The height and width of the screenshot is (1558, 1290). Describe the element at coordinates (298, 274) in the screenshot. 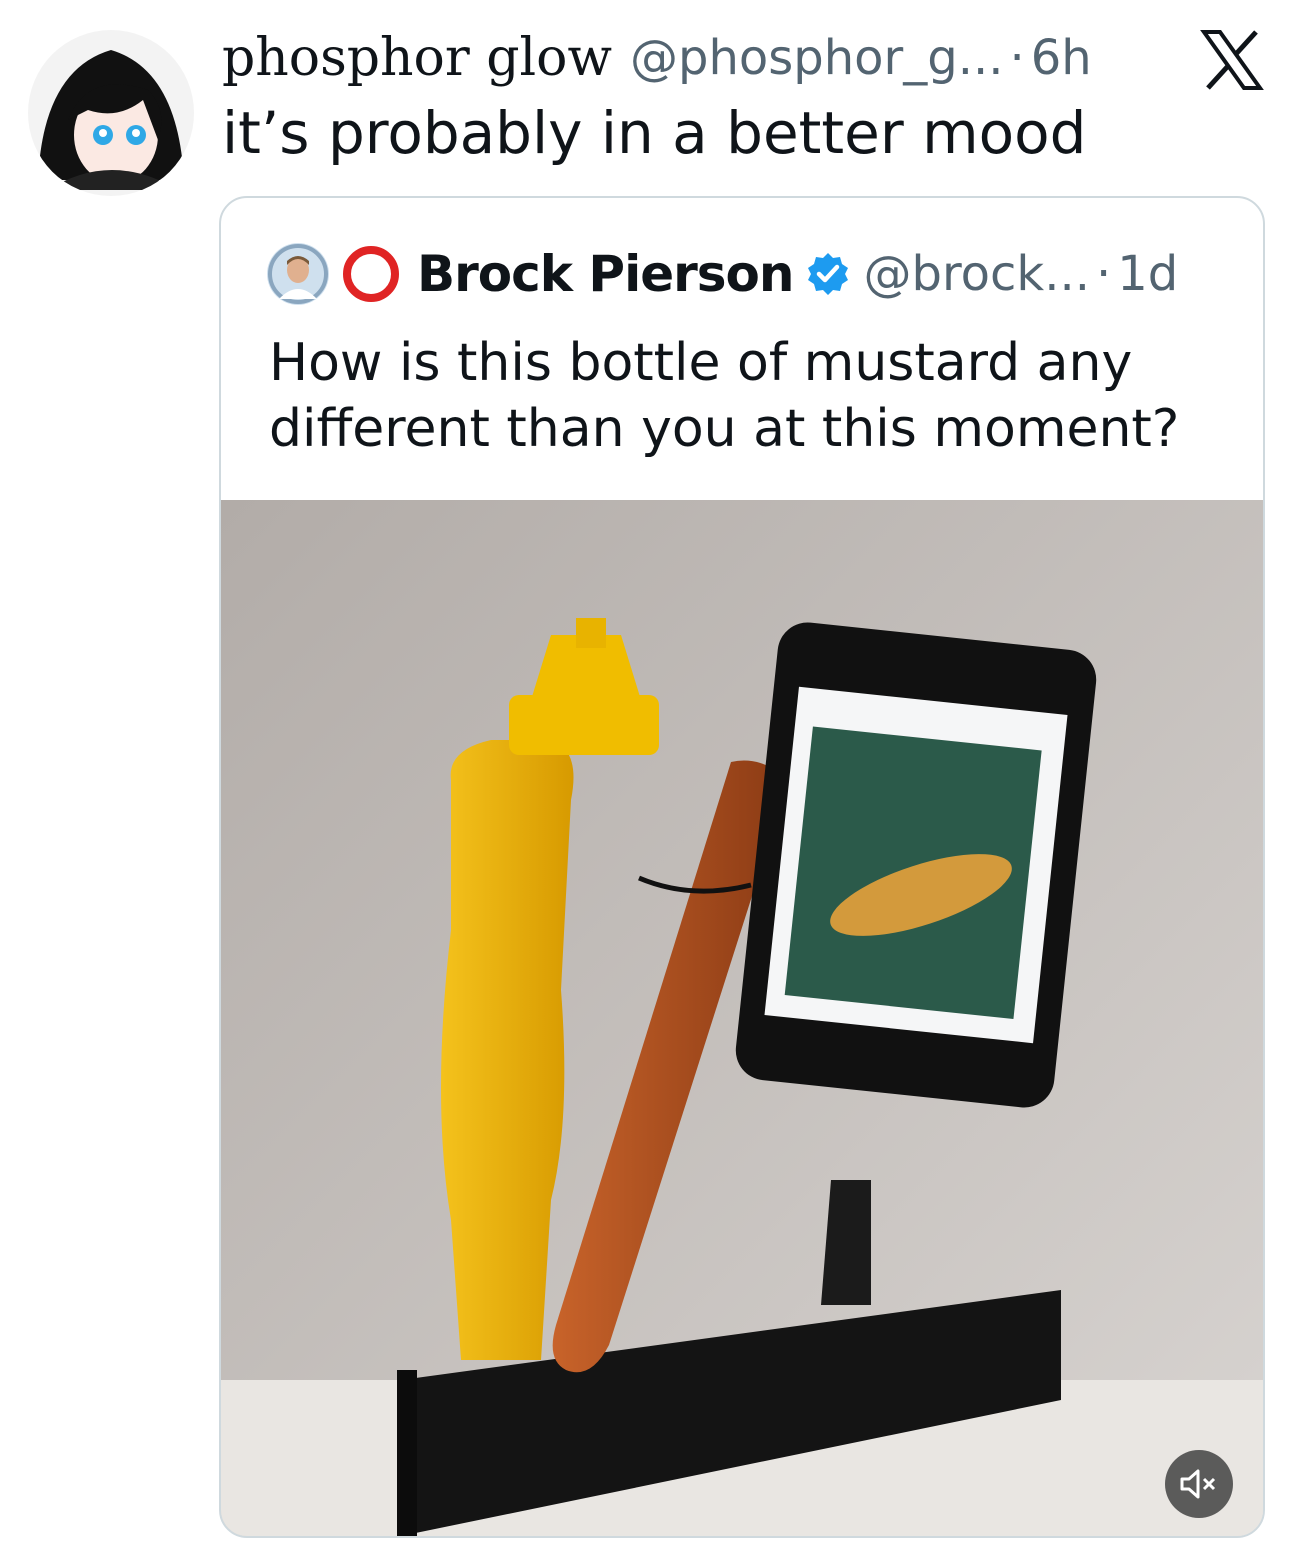

I see `quoted-avatar` at that location.